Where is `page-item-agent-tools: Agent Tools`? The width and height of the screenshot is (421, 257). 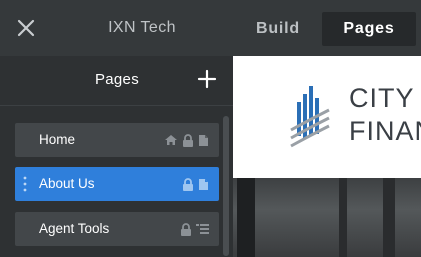 page-item-agent-tools: Agent Tools is located at coordinates (117, 229).